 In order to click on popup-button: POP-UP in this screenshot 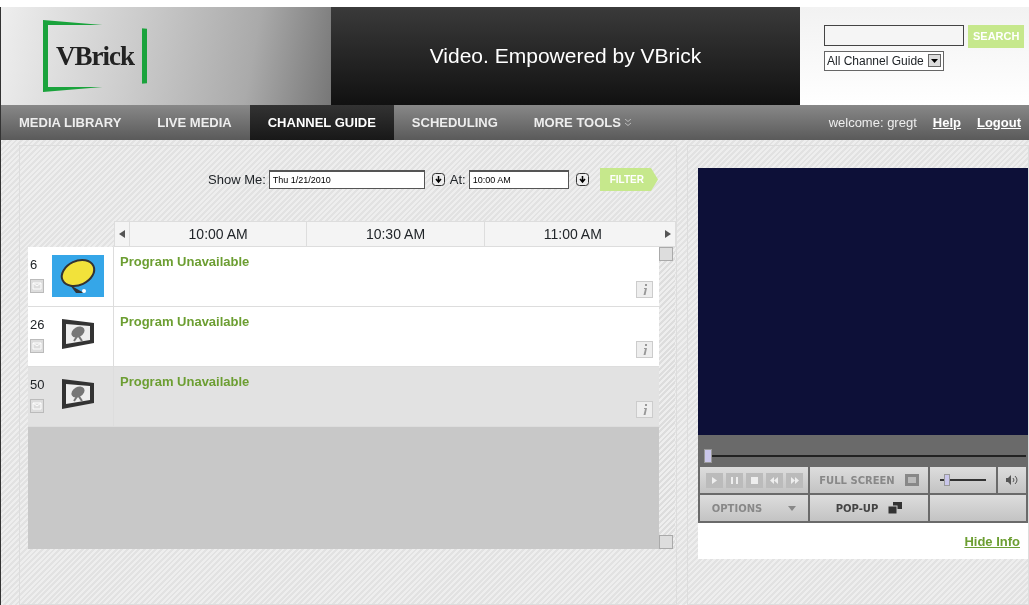, I will do `click(869, 508)`.